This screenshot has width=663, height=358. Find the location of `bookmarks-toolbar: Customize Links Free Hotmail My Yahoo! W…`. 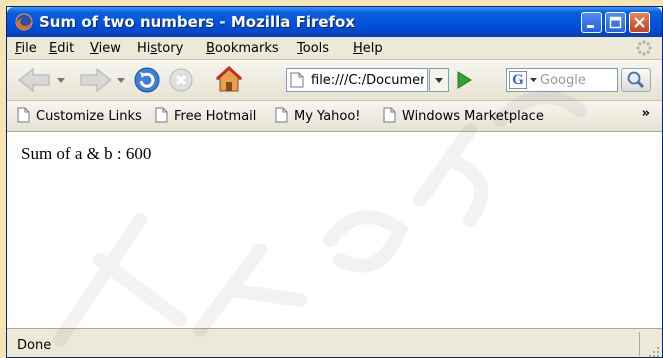

bookmarks-toolbar: Customize Links Free Hotmail My Yahoo! W… is located at coordinates (334, 116).